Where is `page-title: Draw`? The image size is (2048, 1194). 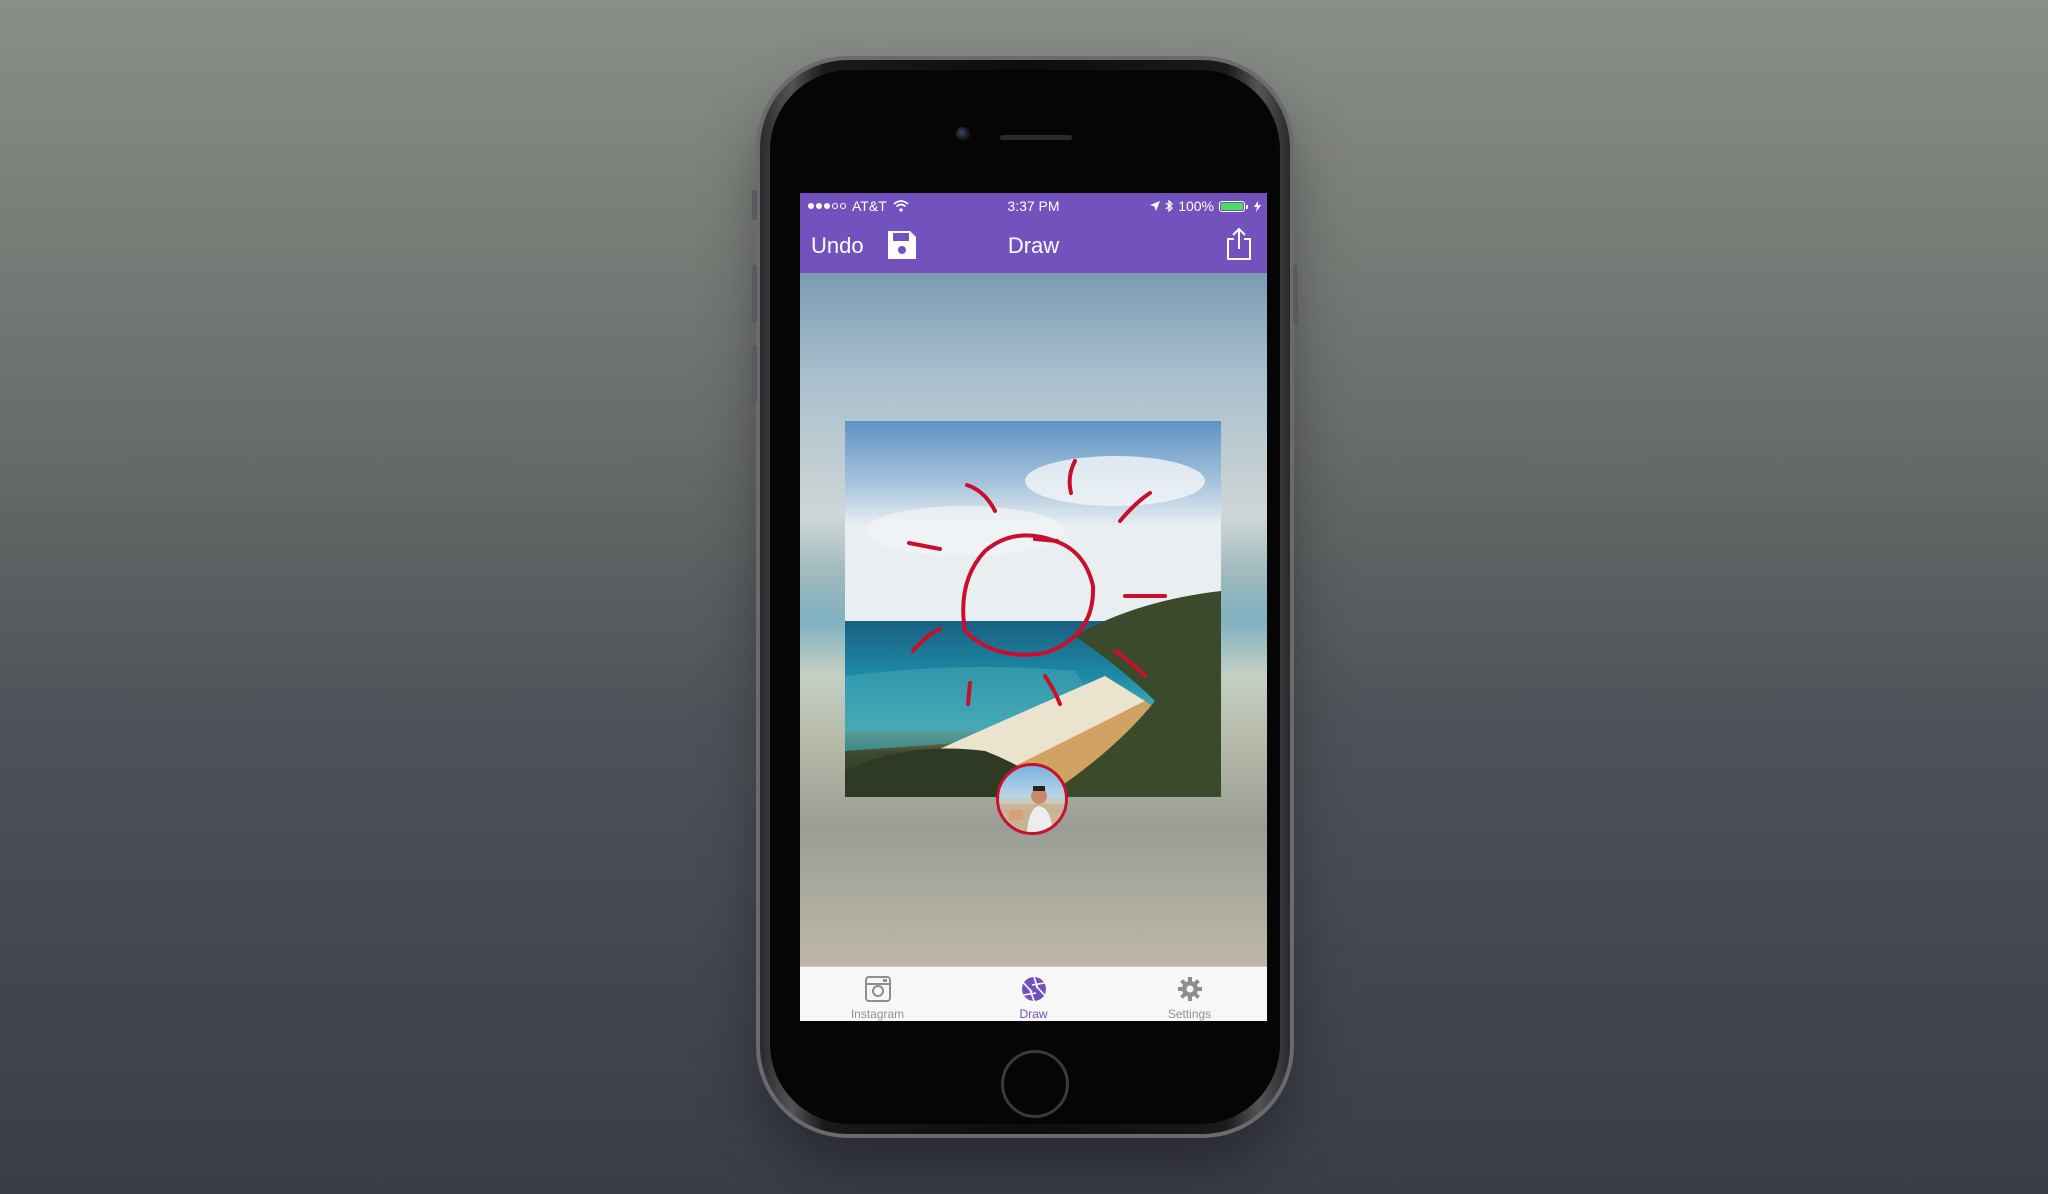
page-title: Draw is located at coordinates (1033, 245).